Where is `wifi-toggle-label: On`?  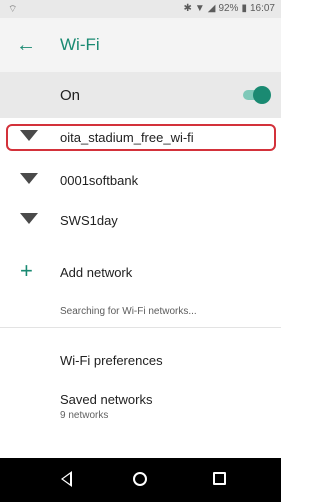 wifi-toggle-label: On is located at coordinates (70, 95).